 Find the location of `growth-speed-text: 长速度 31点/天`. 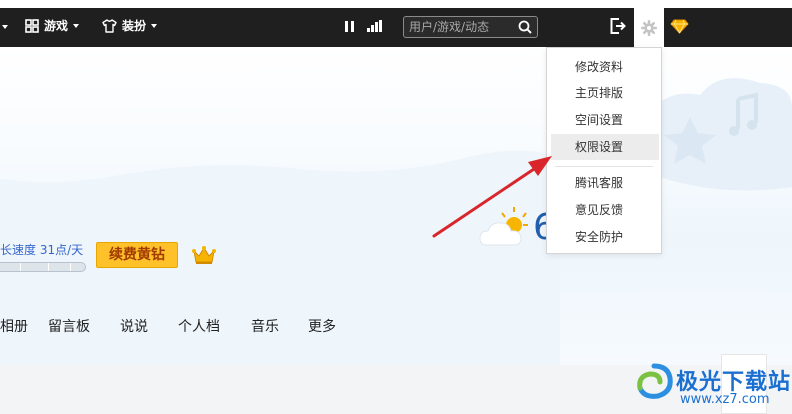

growth-speed-text: 长速度 31点/天 is located at coordinates (42, 250).